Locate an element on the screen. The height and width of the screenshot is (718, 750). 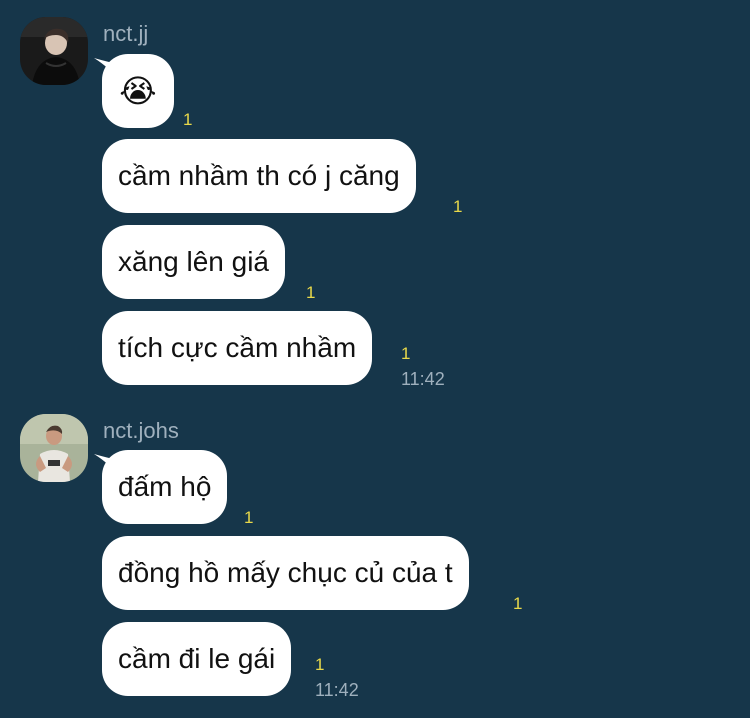
message-bubble: 😭 is located at coordinates (138, 91).